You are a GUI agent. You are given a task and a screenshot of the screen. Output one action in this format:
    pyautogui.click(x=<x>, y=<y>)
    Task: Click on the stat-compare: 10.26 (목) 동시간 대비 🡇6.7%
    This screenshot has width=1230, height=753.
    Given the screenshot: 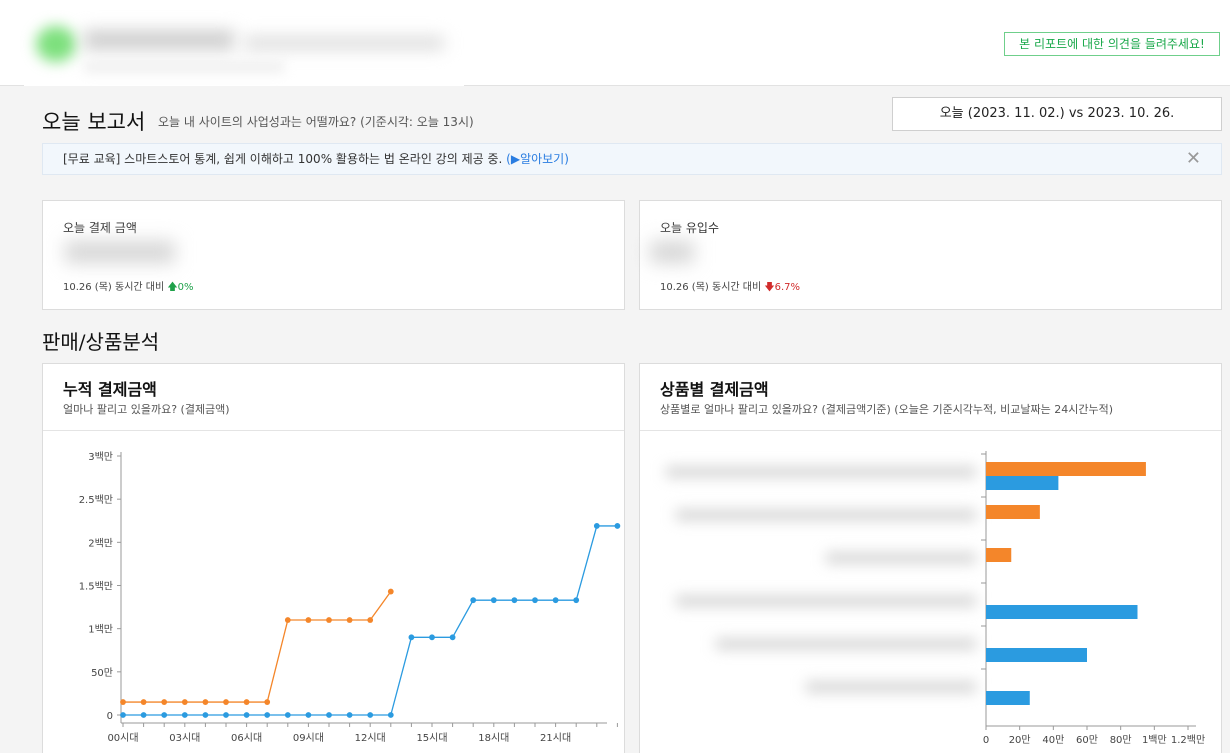 What is the action you would take?
    pyautogui.click(x=730, y=287)
    